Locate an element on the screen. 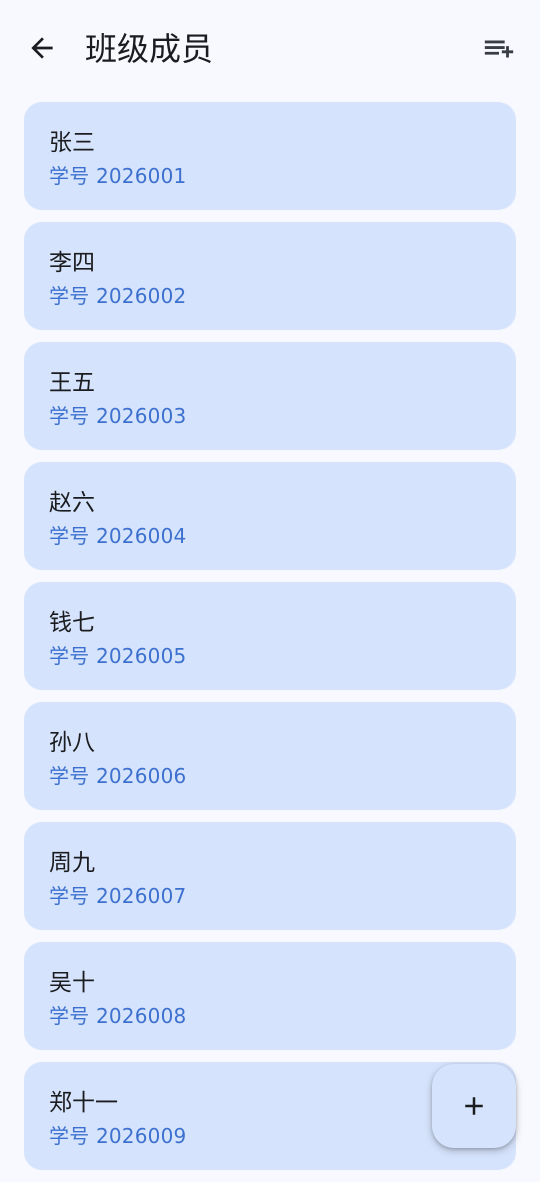  member-name: 王五 is located at coordinates (72, 383).